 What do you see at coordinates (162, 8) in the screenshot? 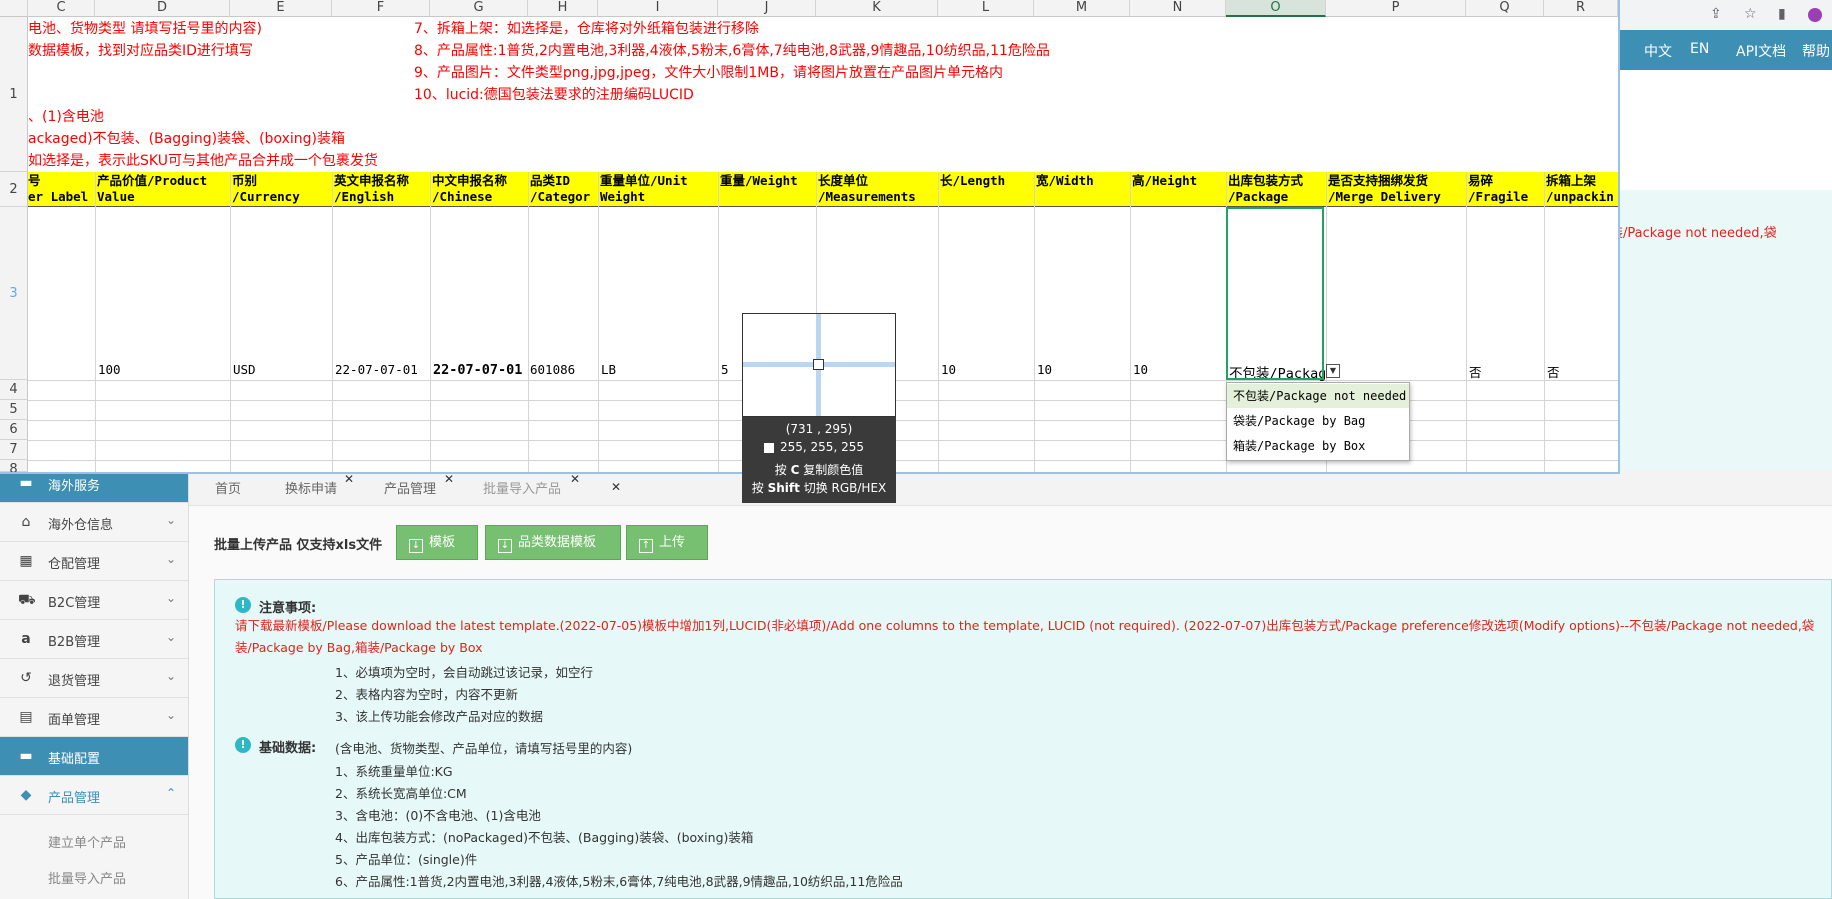
I see `column-header: D` at bounding box center [162, 8].